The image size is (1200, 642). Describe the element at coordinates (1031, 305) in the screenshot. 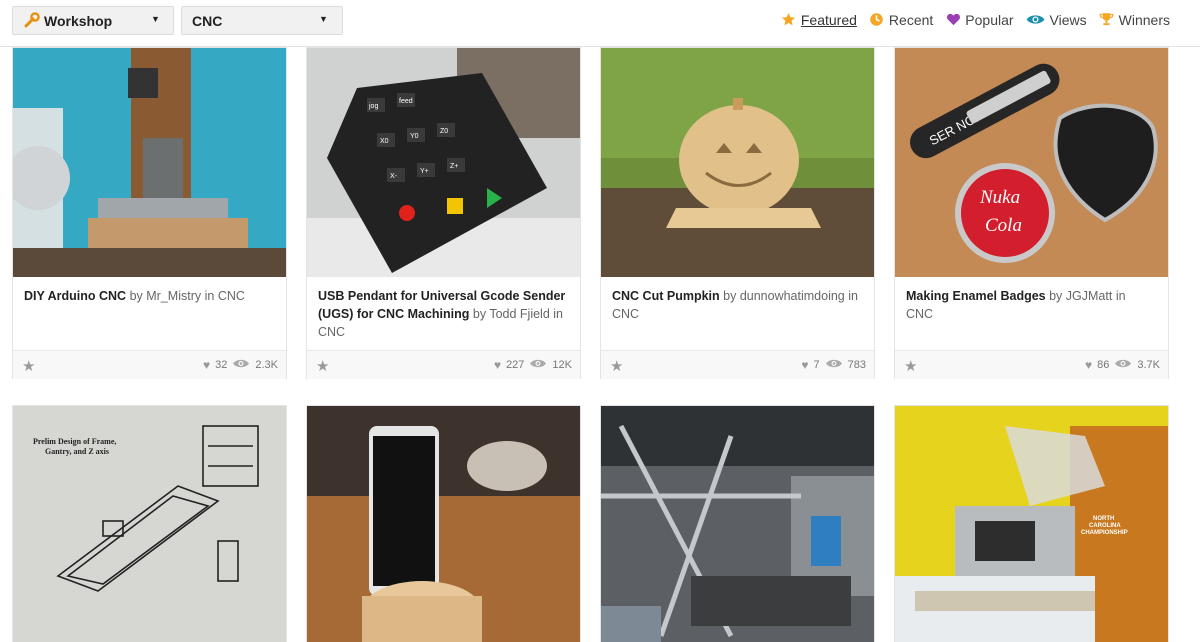

I see `project-info: Making Enamel Badges by JGJMatt in CNC` at that location.